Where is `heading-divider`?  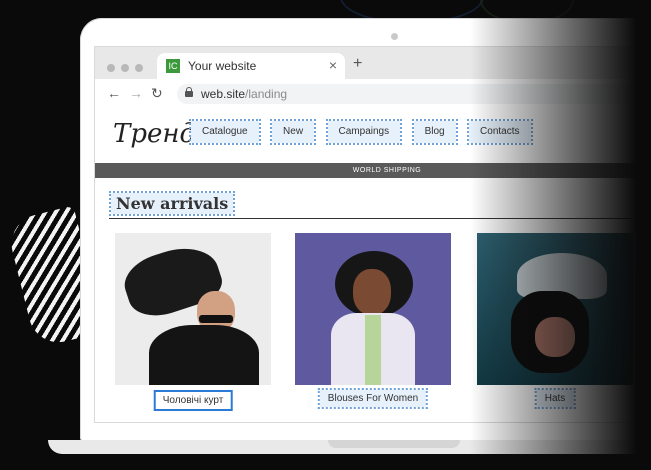
heading-divider is located at coordinates (380, 218).